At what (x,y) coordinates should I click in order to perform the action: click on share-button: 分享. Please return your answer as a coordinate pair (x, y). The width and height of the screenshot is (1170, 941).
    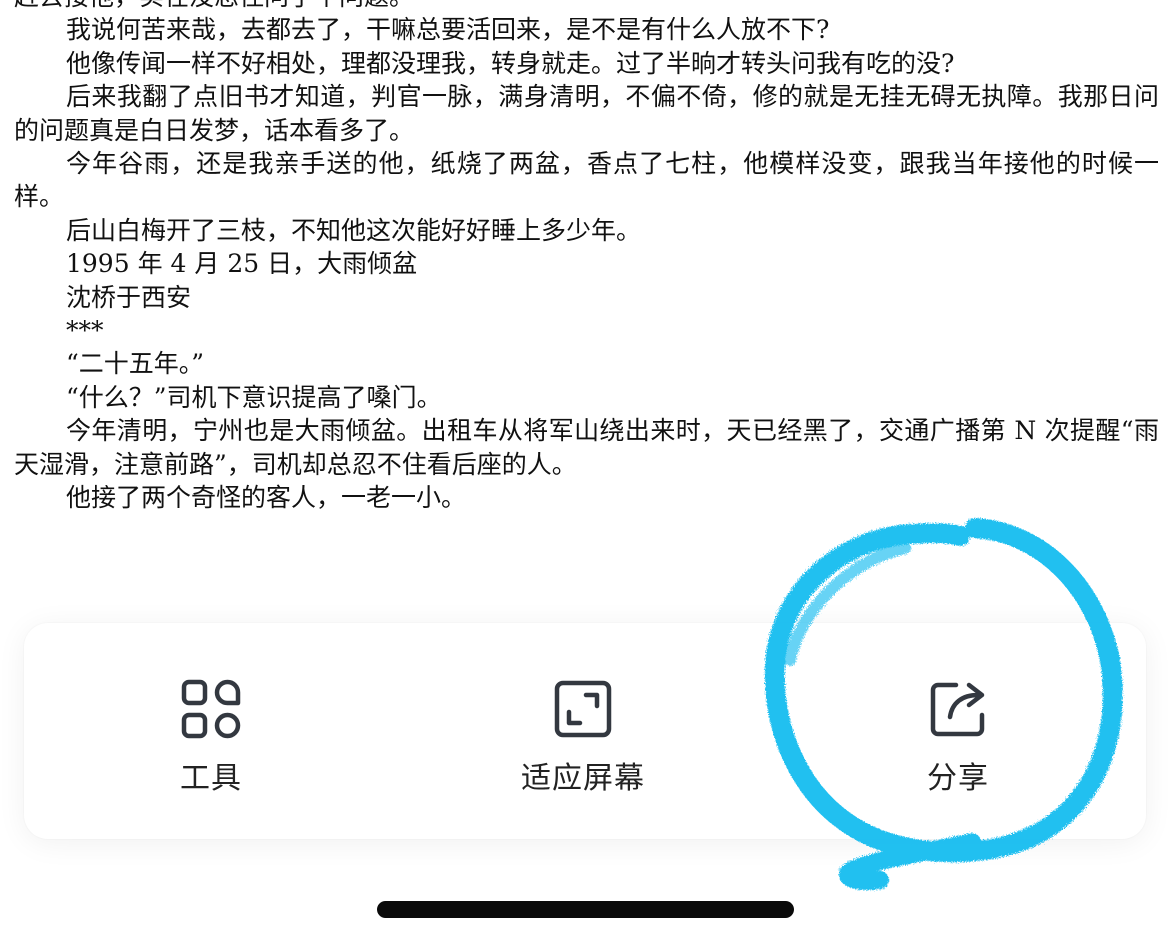
    Looking at the image, I should click on (958, 731).